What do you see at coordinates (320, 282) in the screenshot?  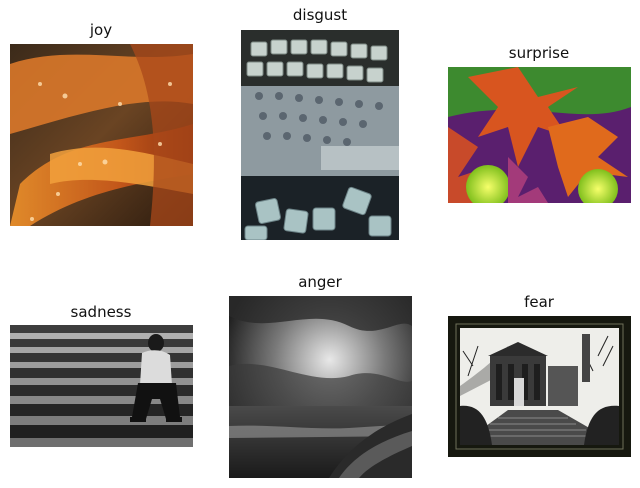 I see `panel-title-anger: anger` at bounding box center [320, 282].